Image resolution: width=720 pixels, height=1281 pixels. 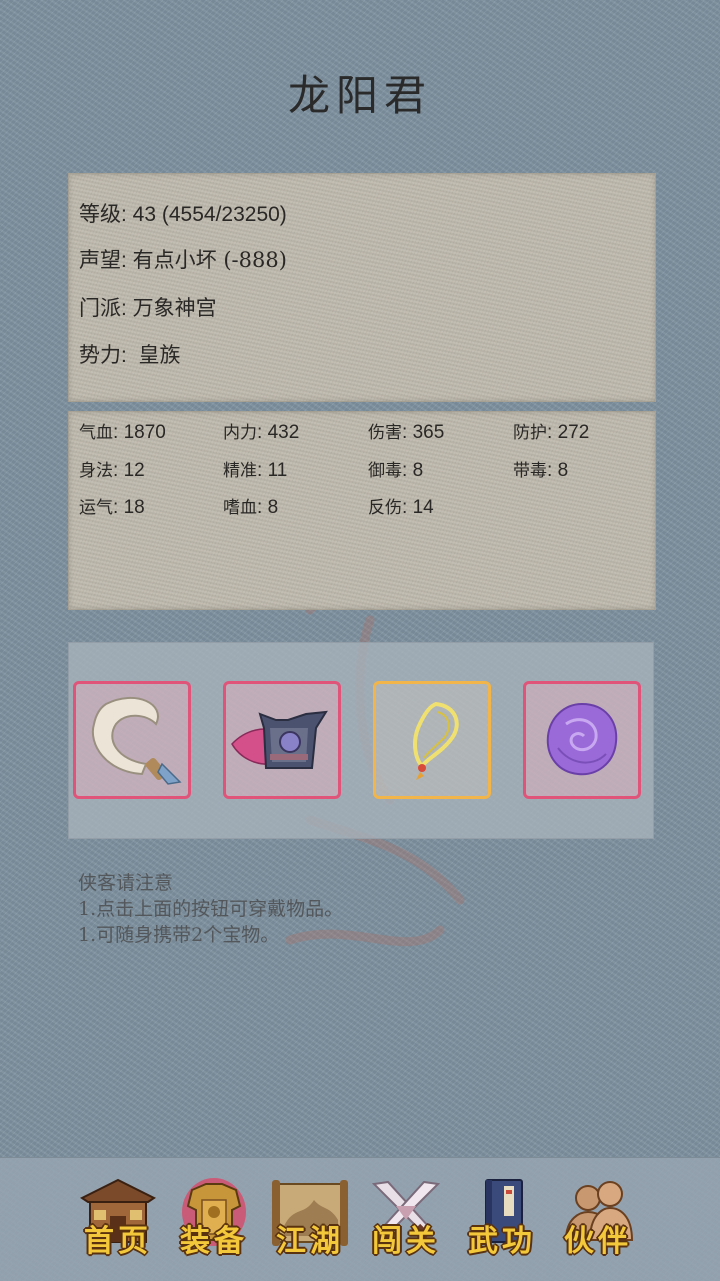 I want to click on level-row: 等级: 43 (4554/23250), so click(x=183, y=214).